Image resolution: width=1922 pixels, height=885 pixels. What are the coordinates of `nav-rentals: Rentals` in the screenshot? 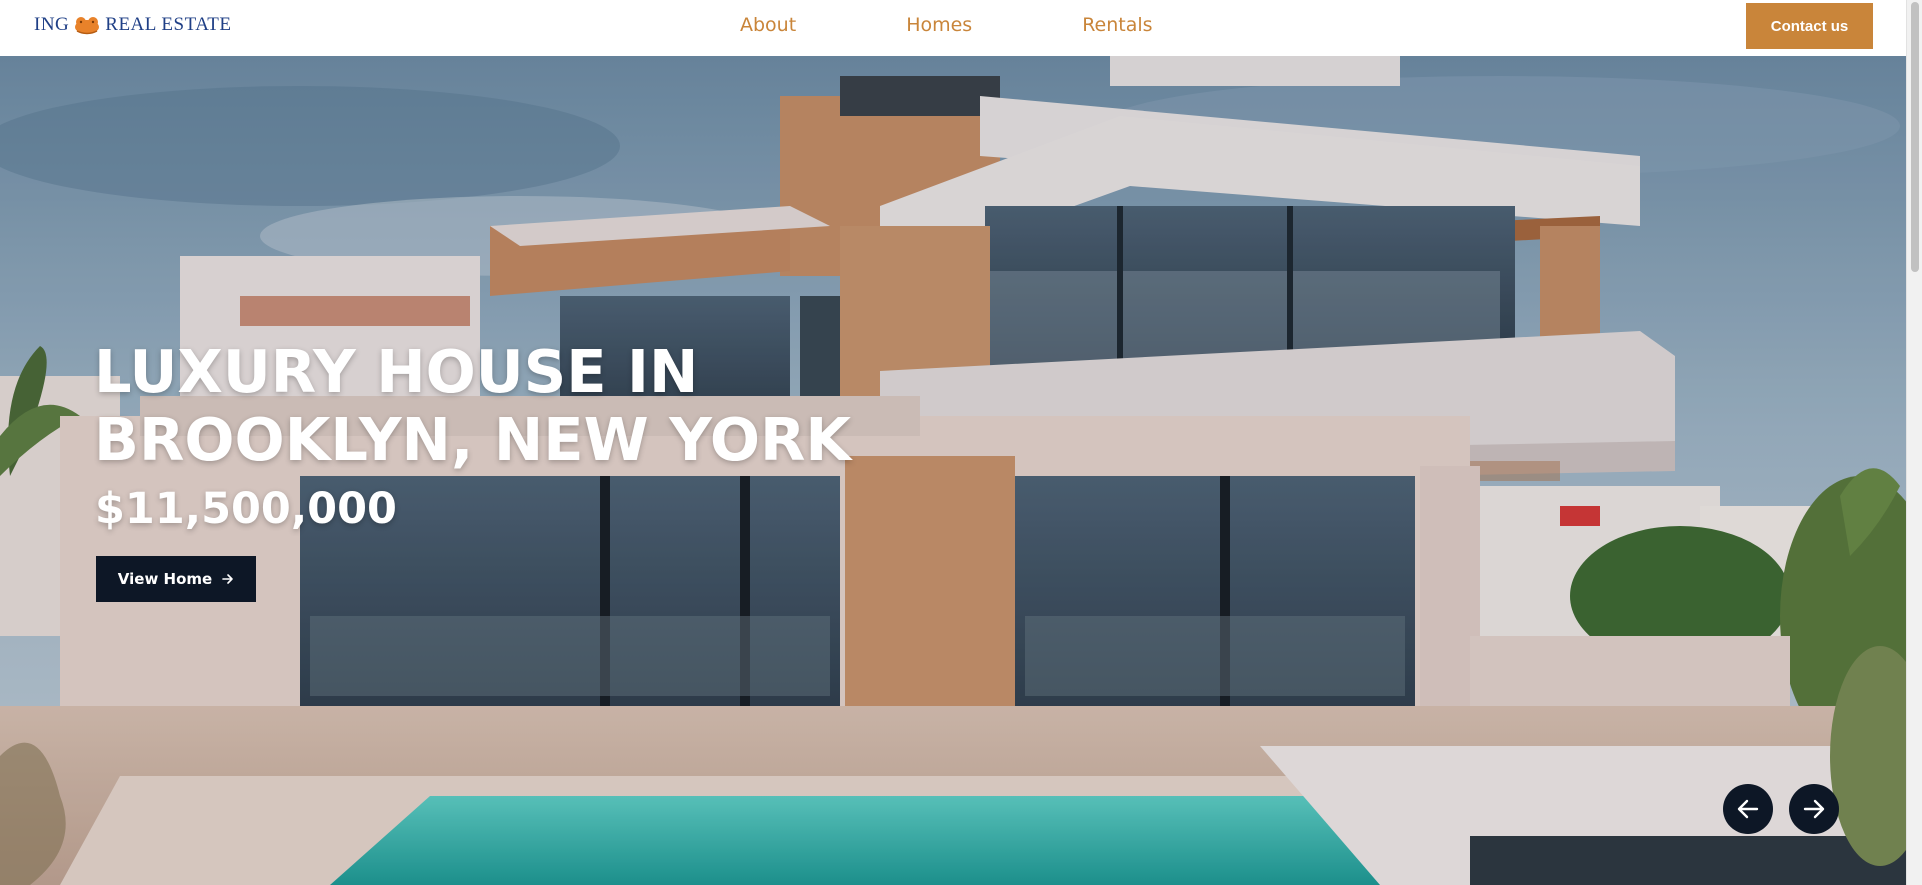 It's located at (1117, 25).